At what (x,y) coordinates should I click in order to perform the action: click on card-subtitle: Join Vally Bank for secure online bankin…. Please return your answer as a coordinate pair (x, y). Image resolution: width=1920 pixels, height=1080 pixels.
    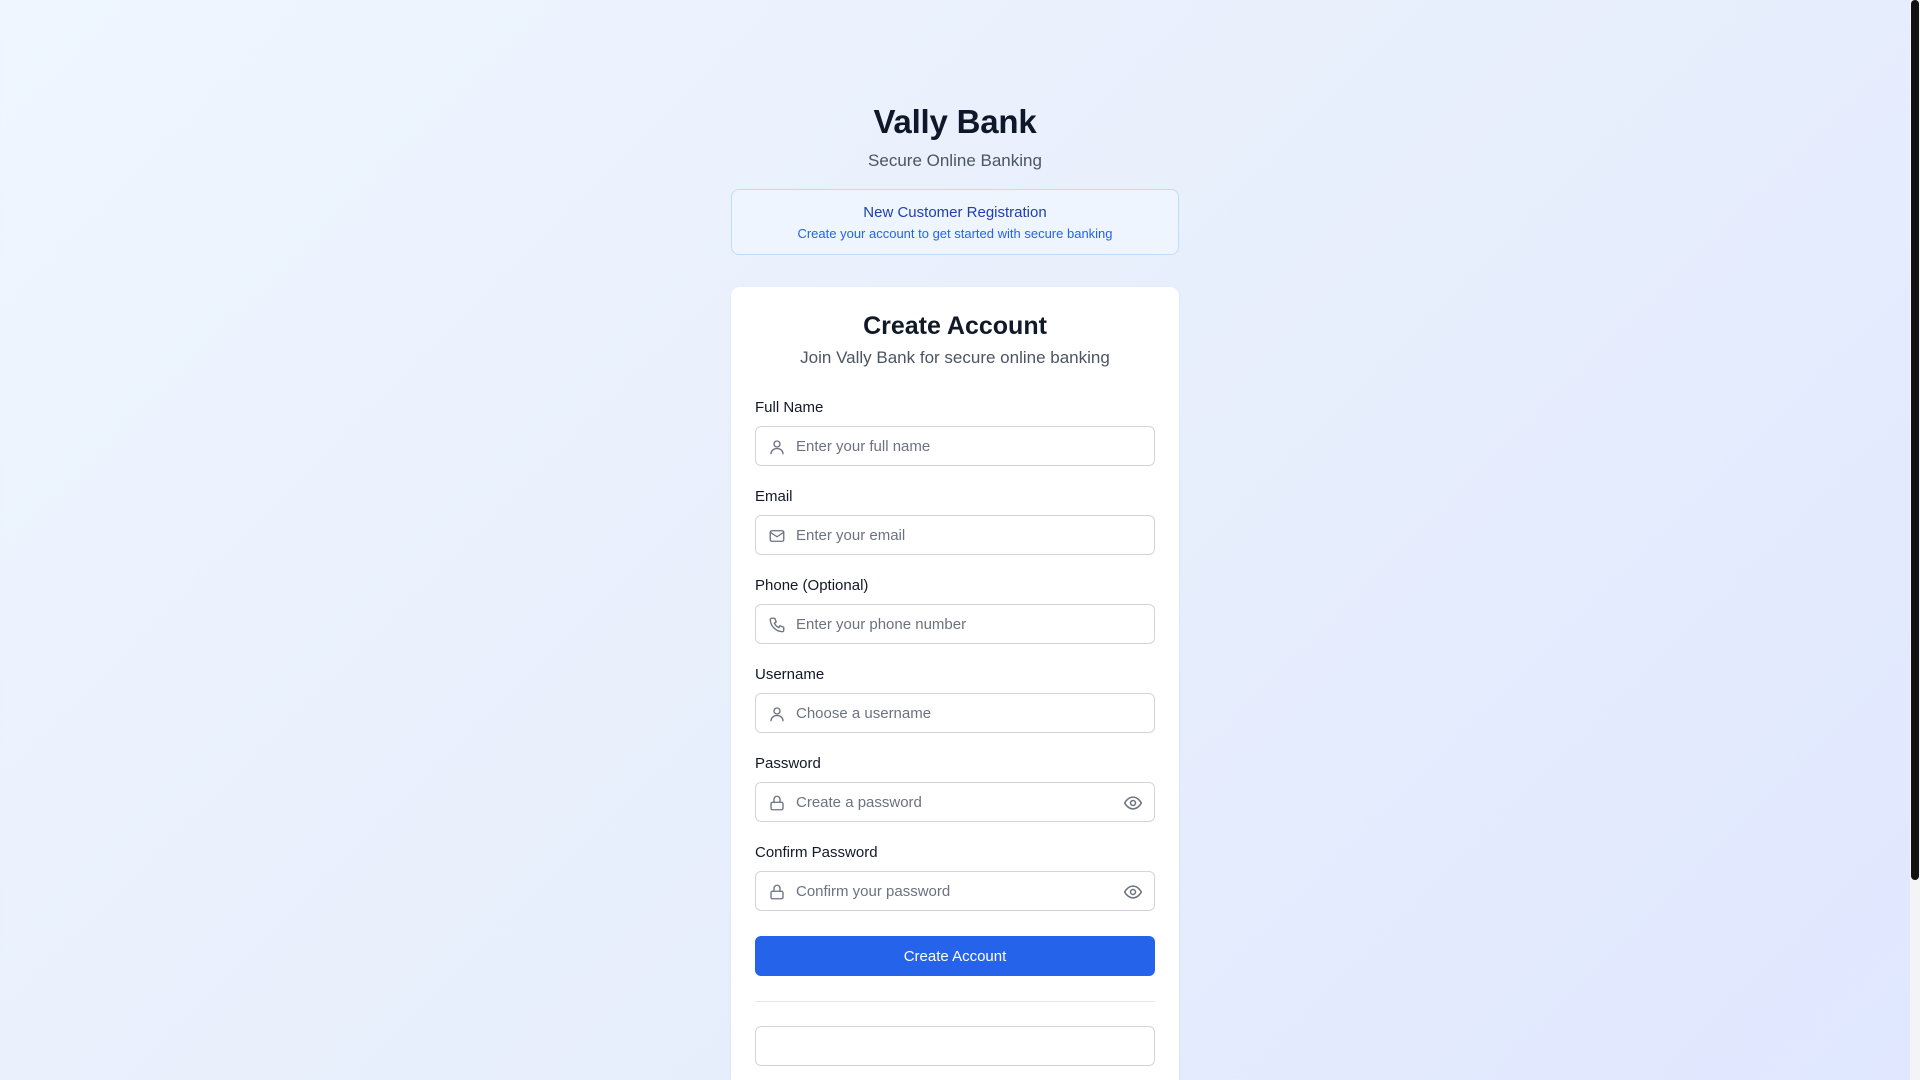
    Looking at the image, I should click on (955, 357).